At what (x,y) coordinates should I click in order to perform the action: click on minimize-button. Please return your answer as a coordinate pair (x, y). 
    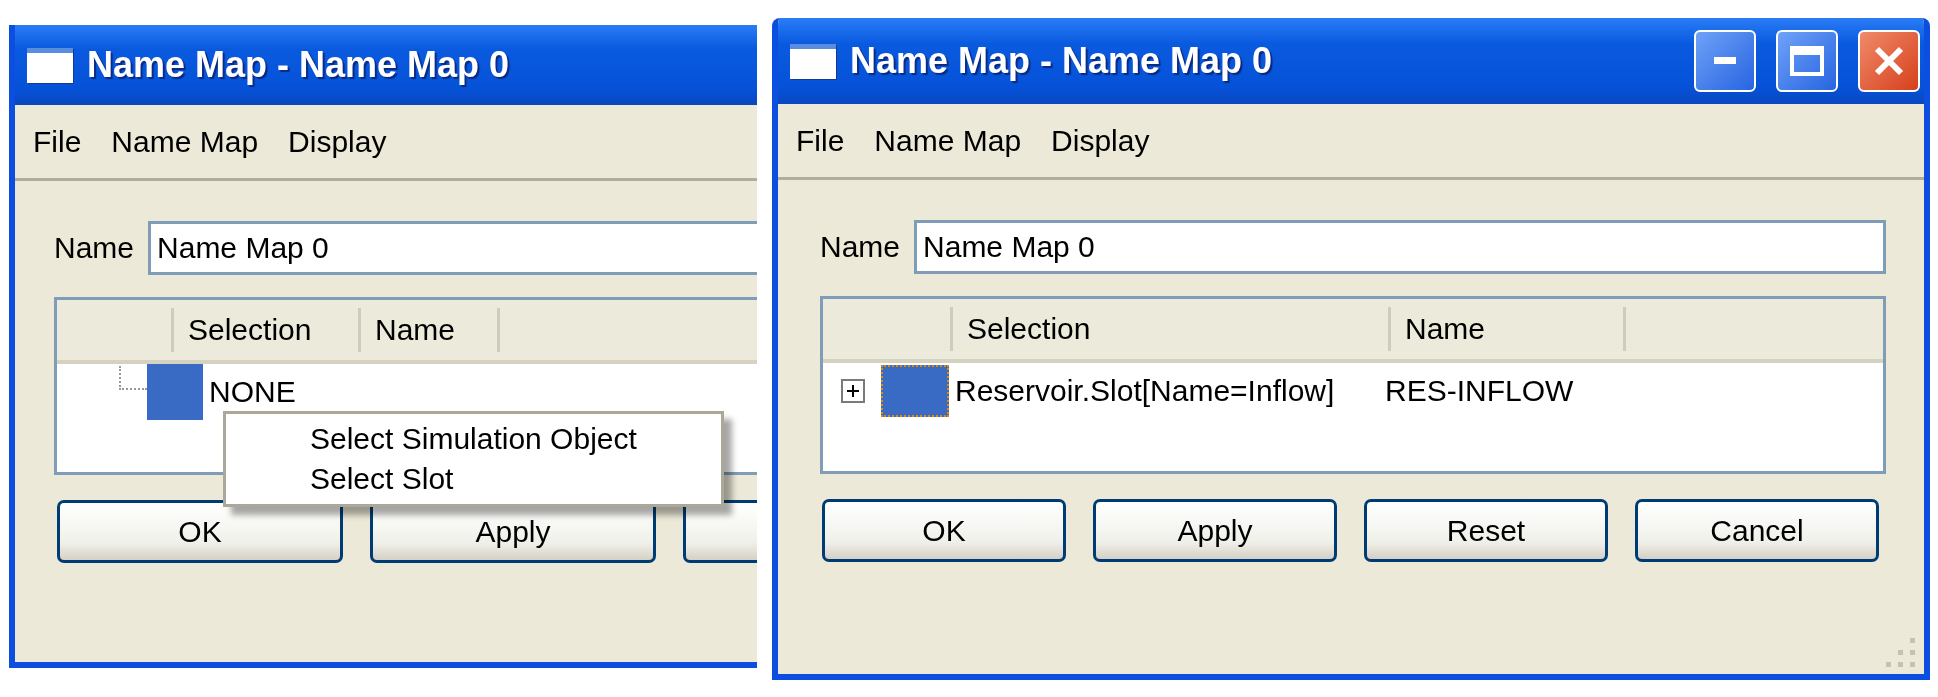
    Looking at the image, I should click on (1725, 61).